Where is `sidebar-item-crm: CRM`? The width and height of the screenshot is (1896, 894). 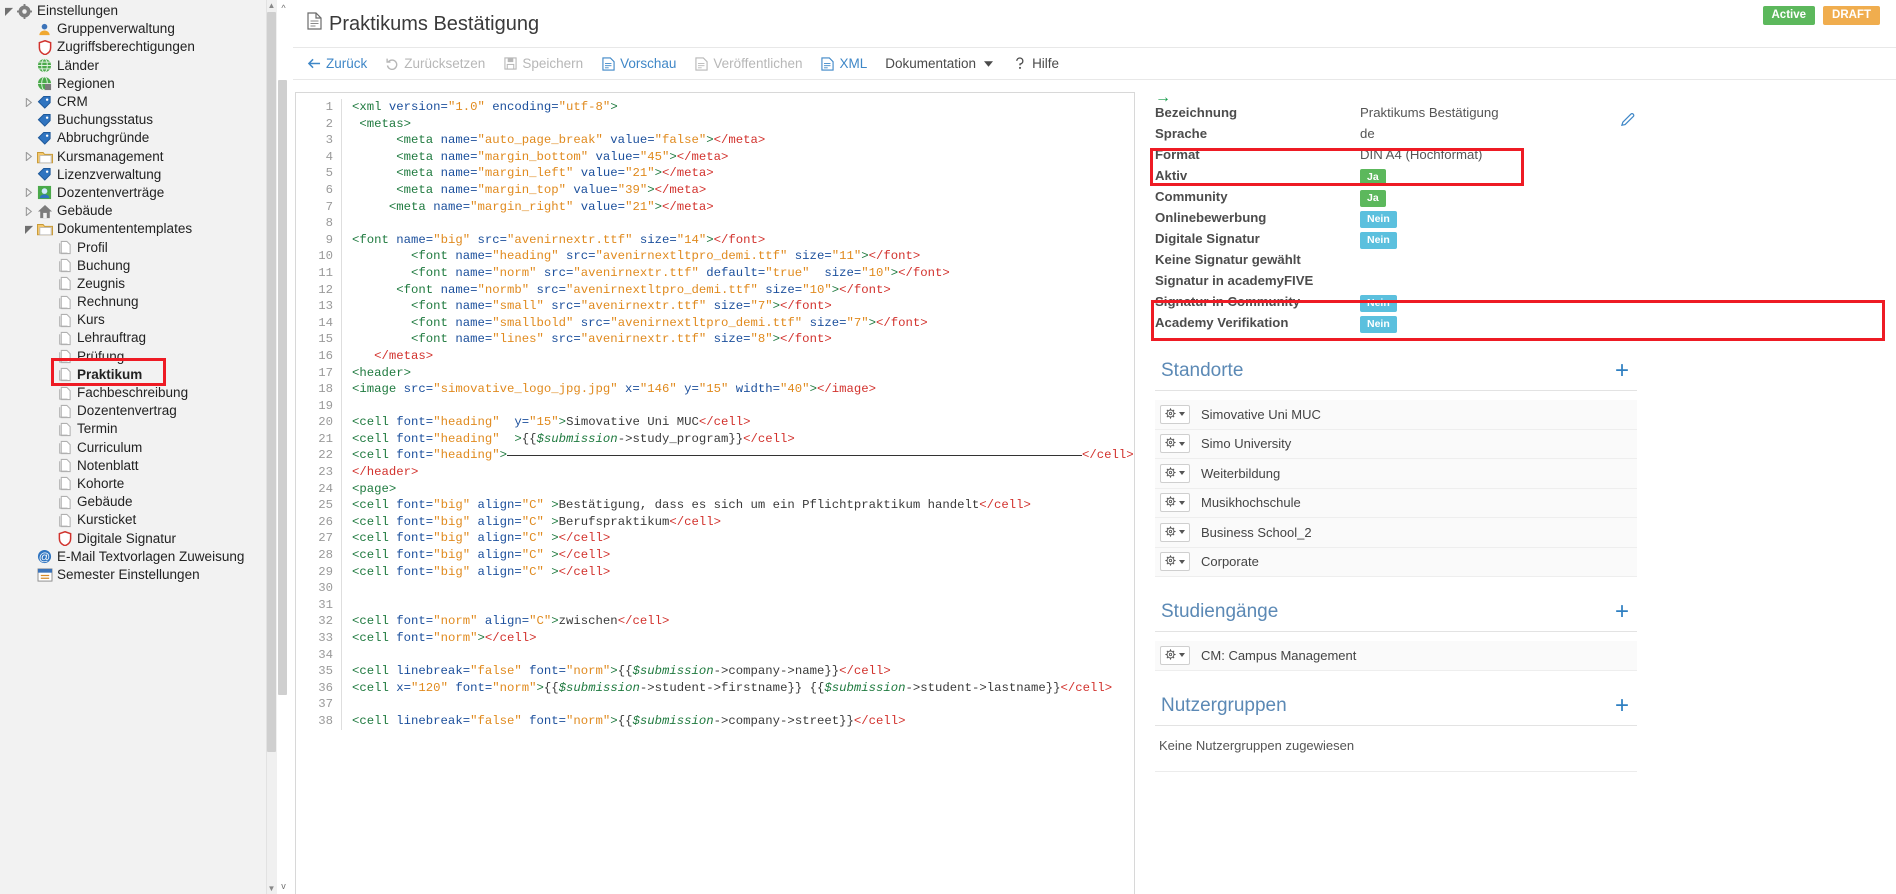 sidebar-item-crm: CRM is located at coordinates (138, 102).